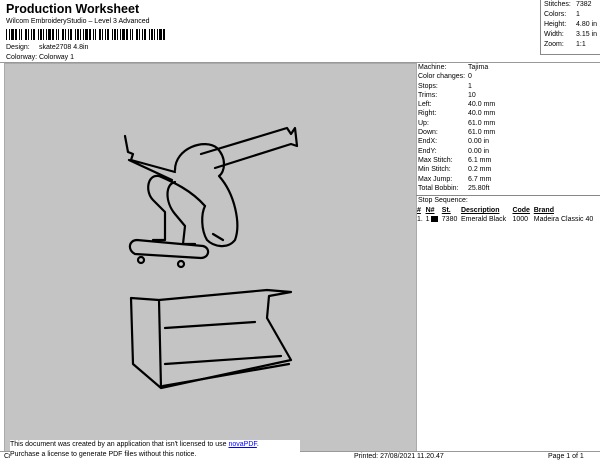 The image size is (600, 465). I want to click on ledge-front-lines, so click(226, 354).